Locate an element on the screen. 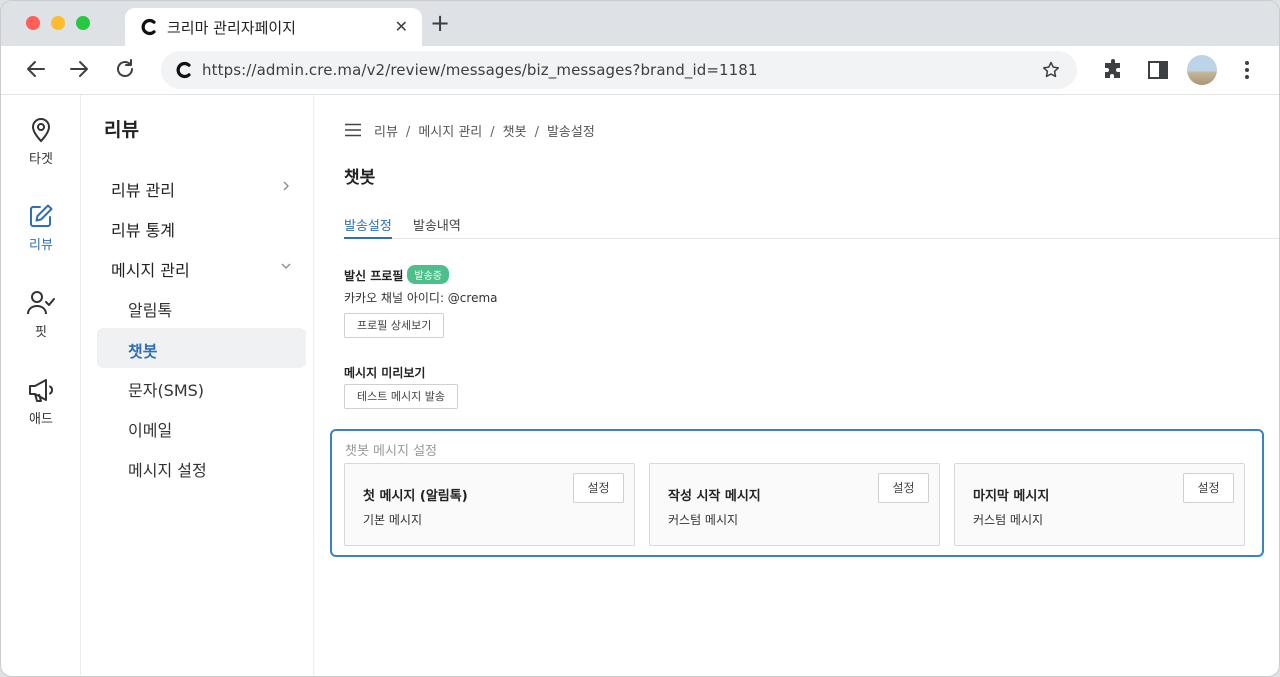 Image resolution: width=1280 pixels, height=677 pixels. new-tab-button: + is located at coordinates (440, 23).